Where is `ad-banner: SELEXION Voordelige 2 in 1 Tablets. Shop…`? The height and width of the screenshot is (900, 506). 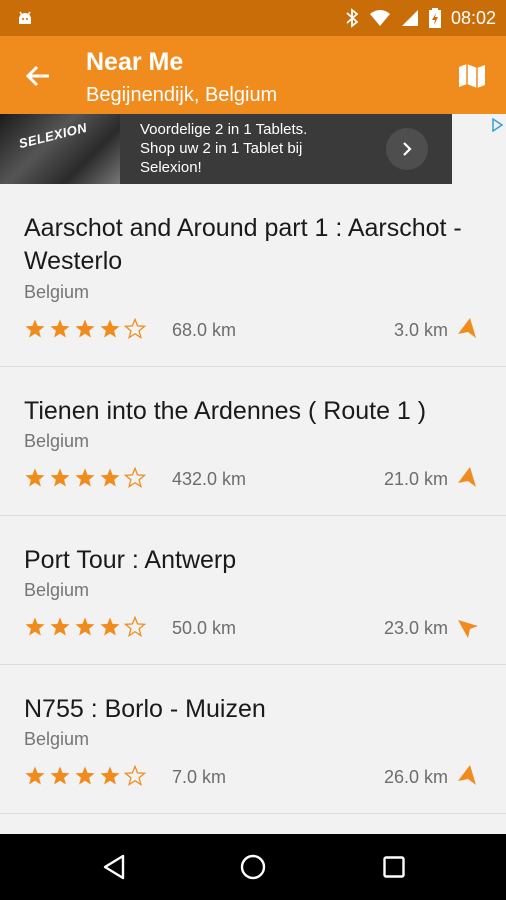
ad-banner: SELEXION Voordelige 2 in 1 Tablets. Shop… is located at coordinates (253, 149).